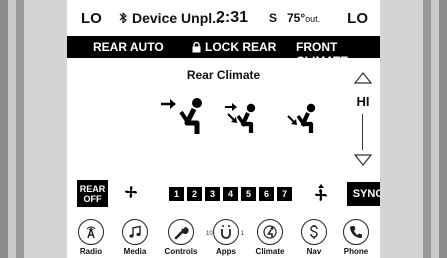 This screenshot has width=447, height=258. Describe the element at coordinates (242, 234) in the screenshot. I see `apps-badge-right: 1` at that location.